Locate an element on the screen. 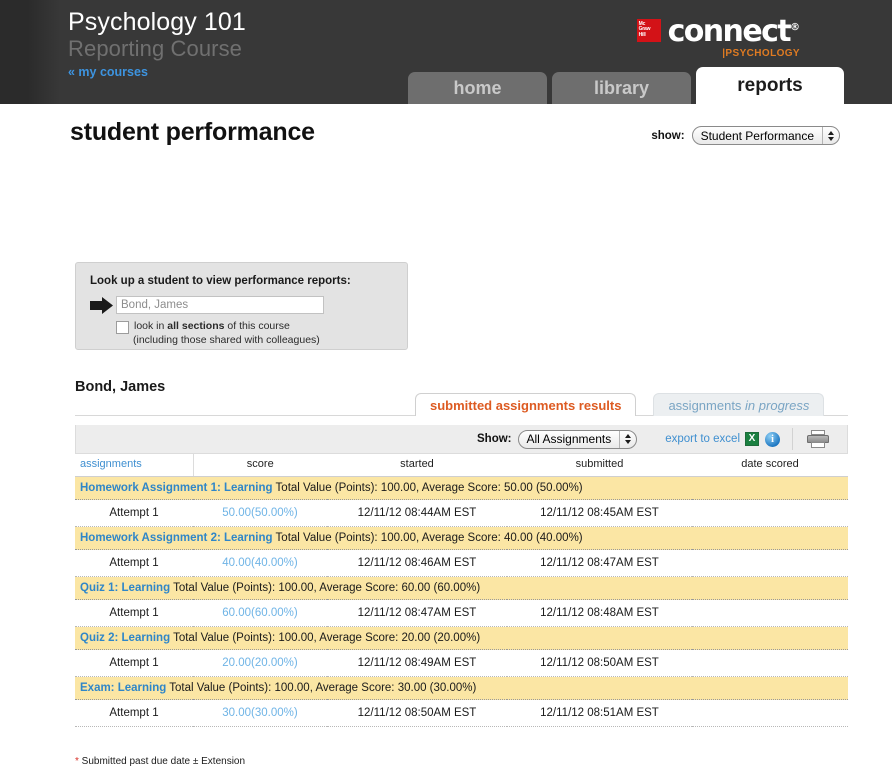  info-icon: i is located at coordinates (772, 439).